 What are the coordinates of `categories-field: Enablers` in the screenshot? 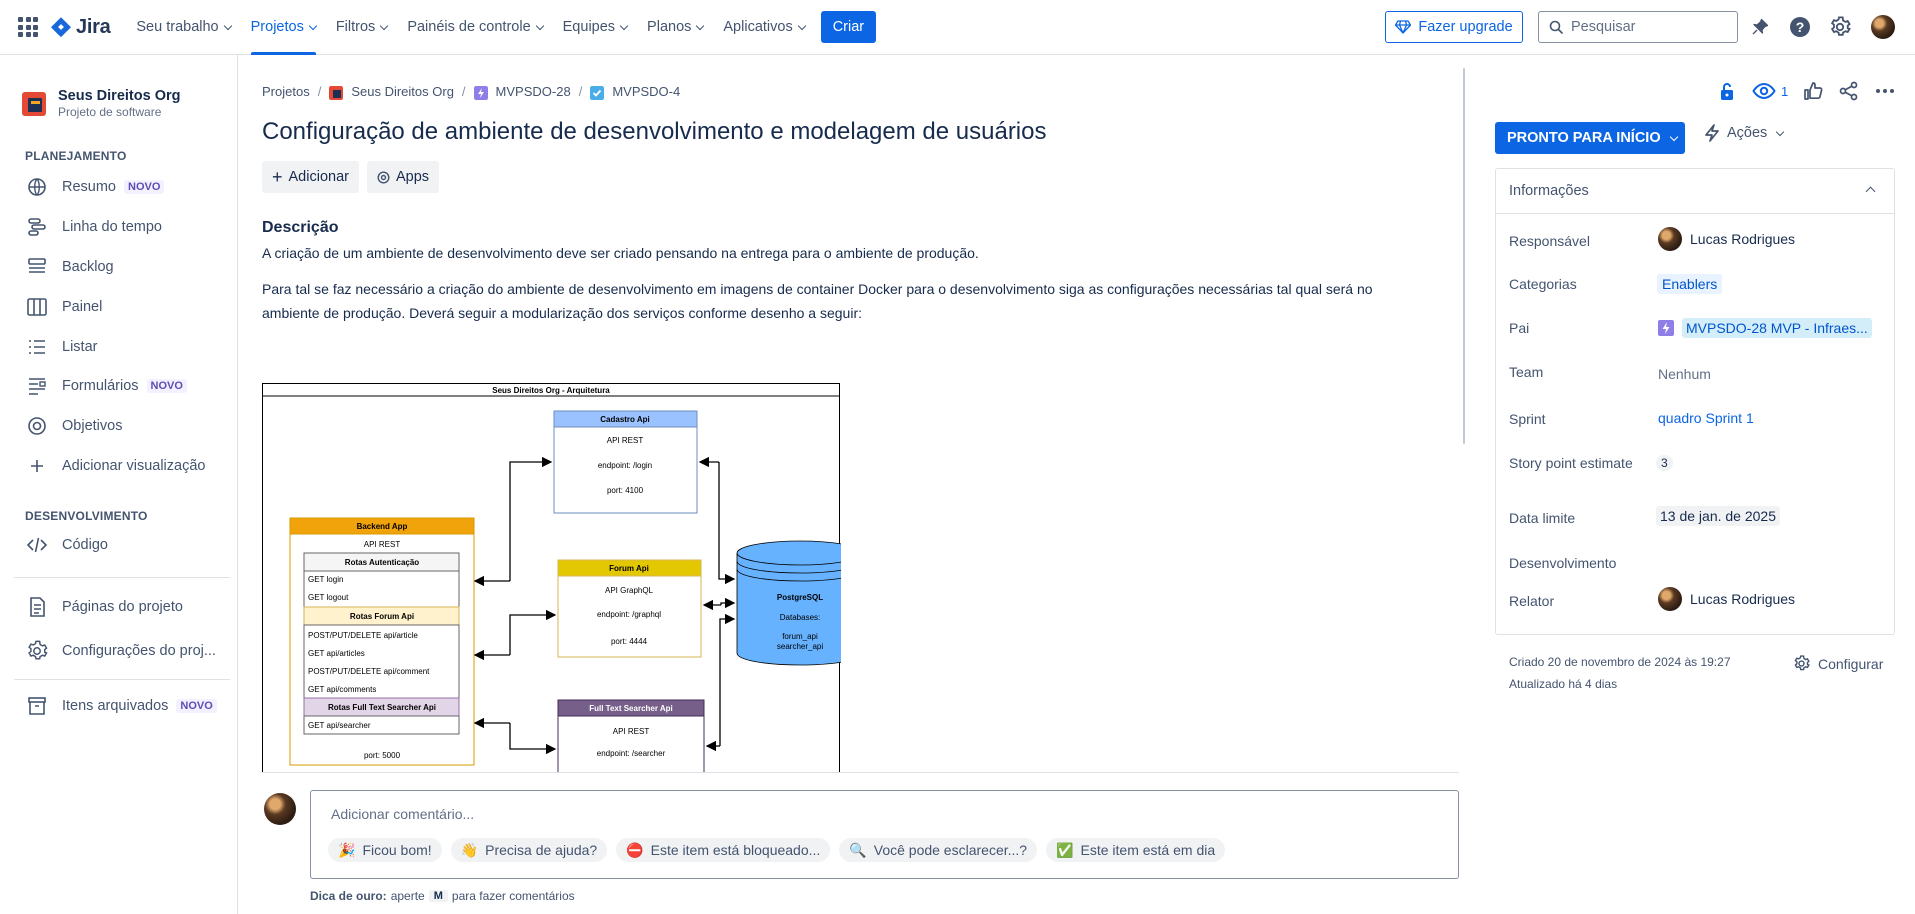 It's located at (1690, 284).